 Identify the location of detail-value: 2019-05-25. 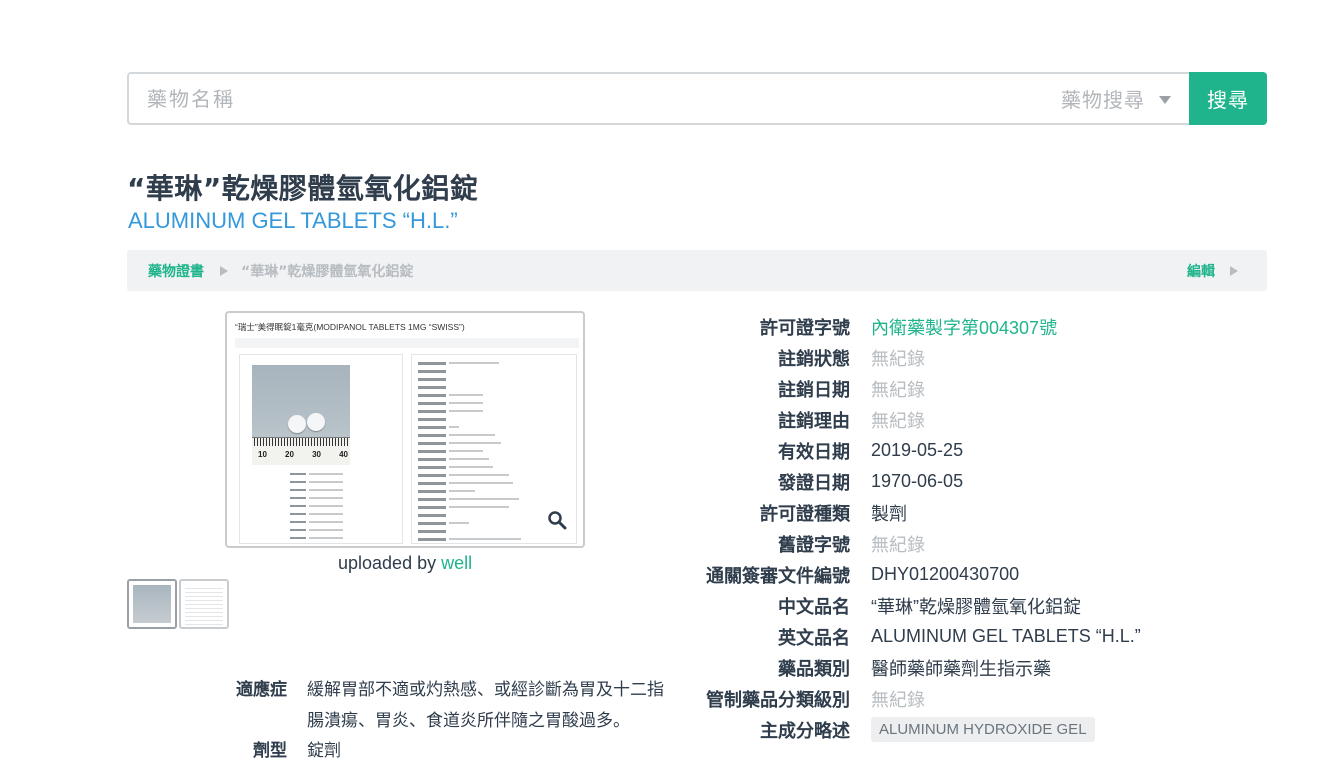
(917, 450).